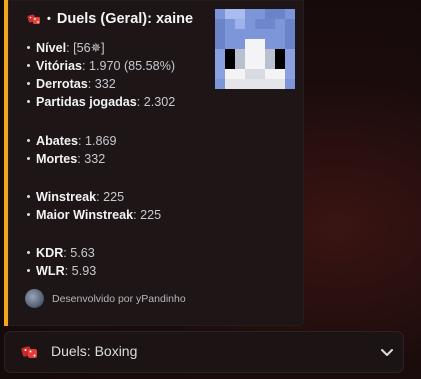 This screenshot has width=421, height=379. I want to click on stat-value: : 5.63, so click(79, 253).